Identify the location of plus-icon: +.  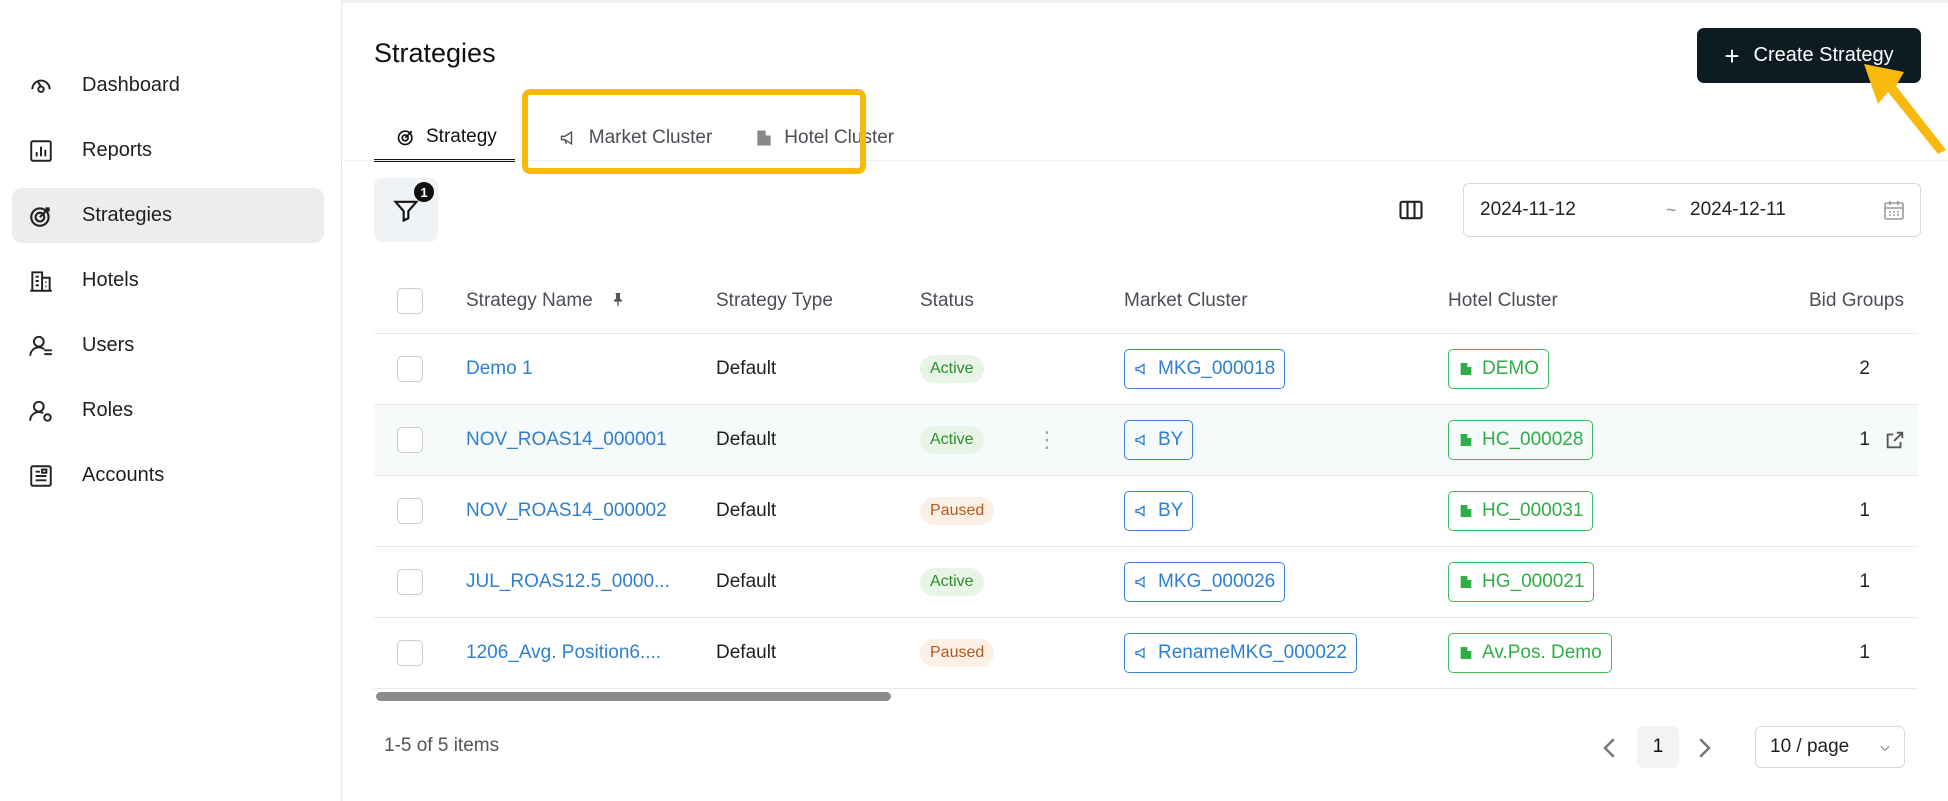
(1732, 55).